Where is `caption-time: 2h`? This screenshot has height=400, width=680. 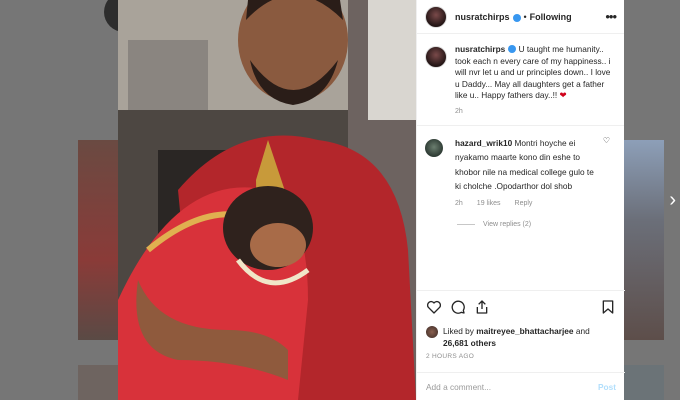 caption-time: 2h is located at coordinates (459, 111).